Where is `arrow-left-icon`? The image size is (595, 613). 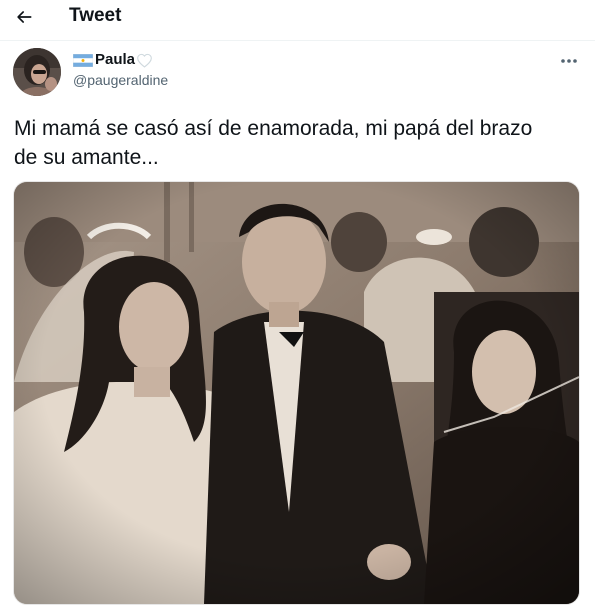 arrow-left-icon is located at coordinates (24, 17).